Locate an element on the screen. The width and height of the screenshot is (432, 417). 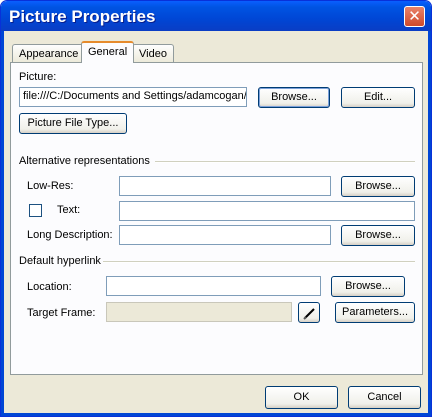
close-icon: ✕ is located at coordinates (414, 16).